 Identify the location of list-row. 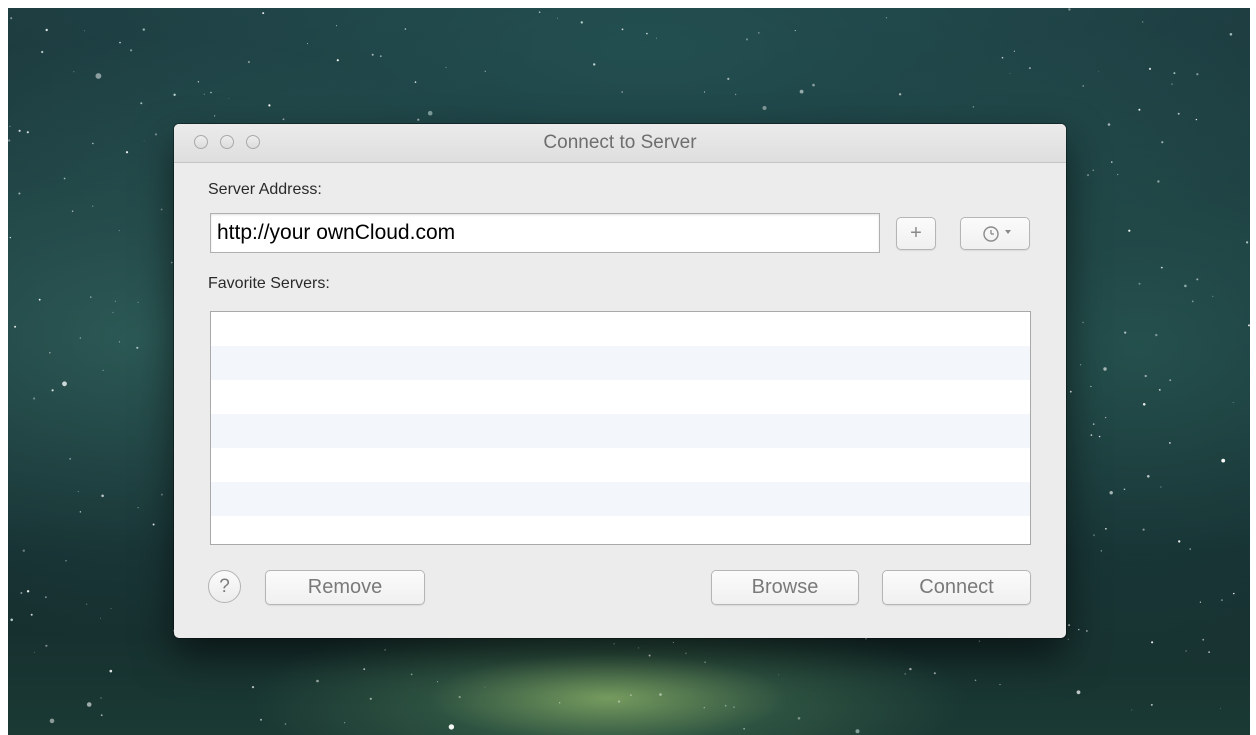
(620, 530).